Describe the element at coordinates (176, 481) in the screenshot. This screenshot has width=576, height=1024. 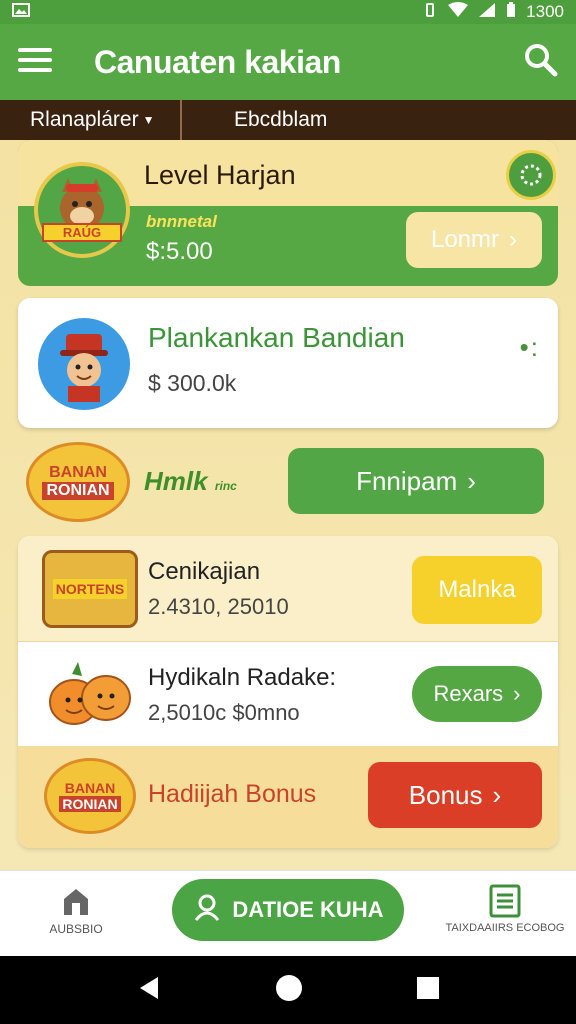
I see `promo-tag-text: Hmlk` at that location.